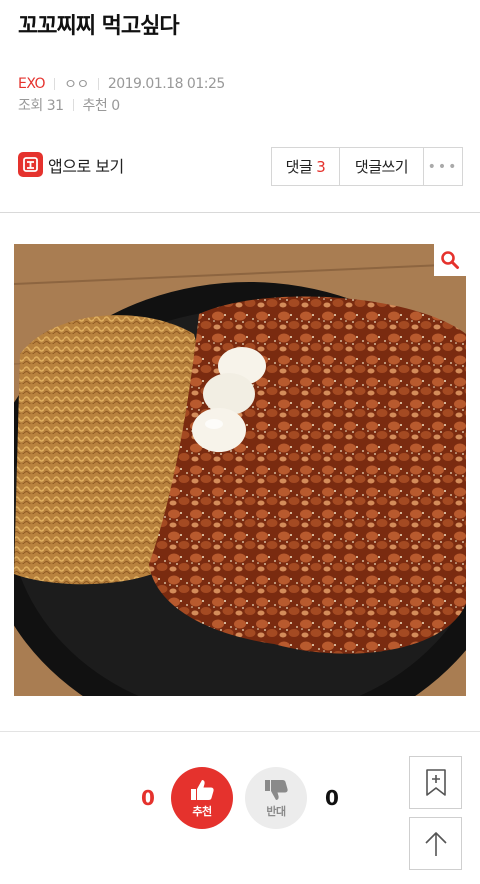 This screenshot has height=884, width=480. Describe the element at coordinates (148, 798) in the screenshot. I see `upvote-count: 0` at that location.